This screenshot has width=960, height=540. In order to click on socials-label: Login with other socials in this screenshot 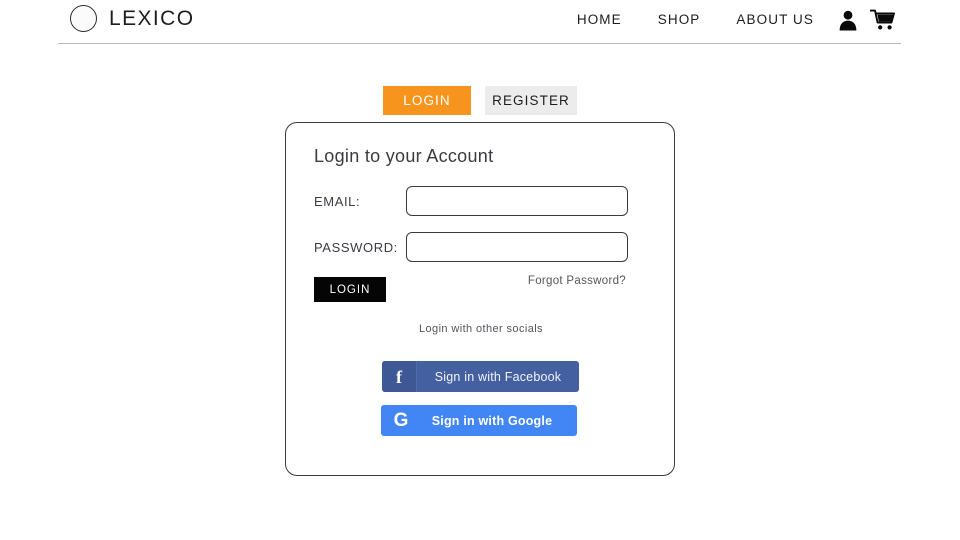, I will do `click(481, 329)`.